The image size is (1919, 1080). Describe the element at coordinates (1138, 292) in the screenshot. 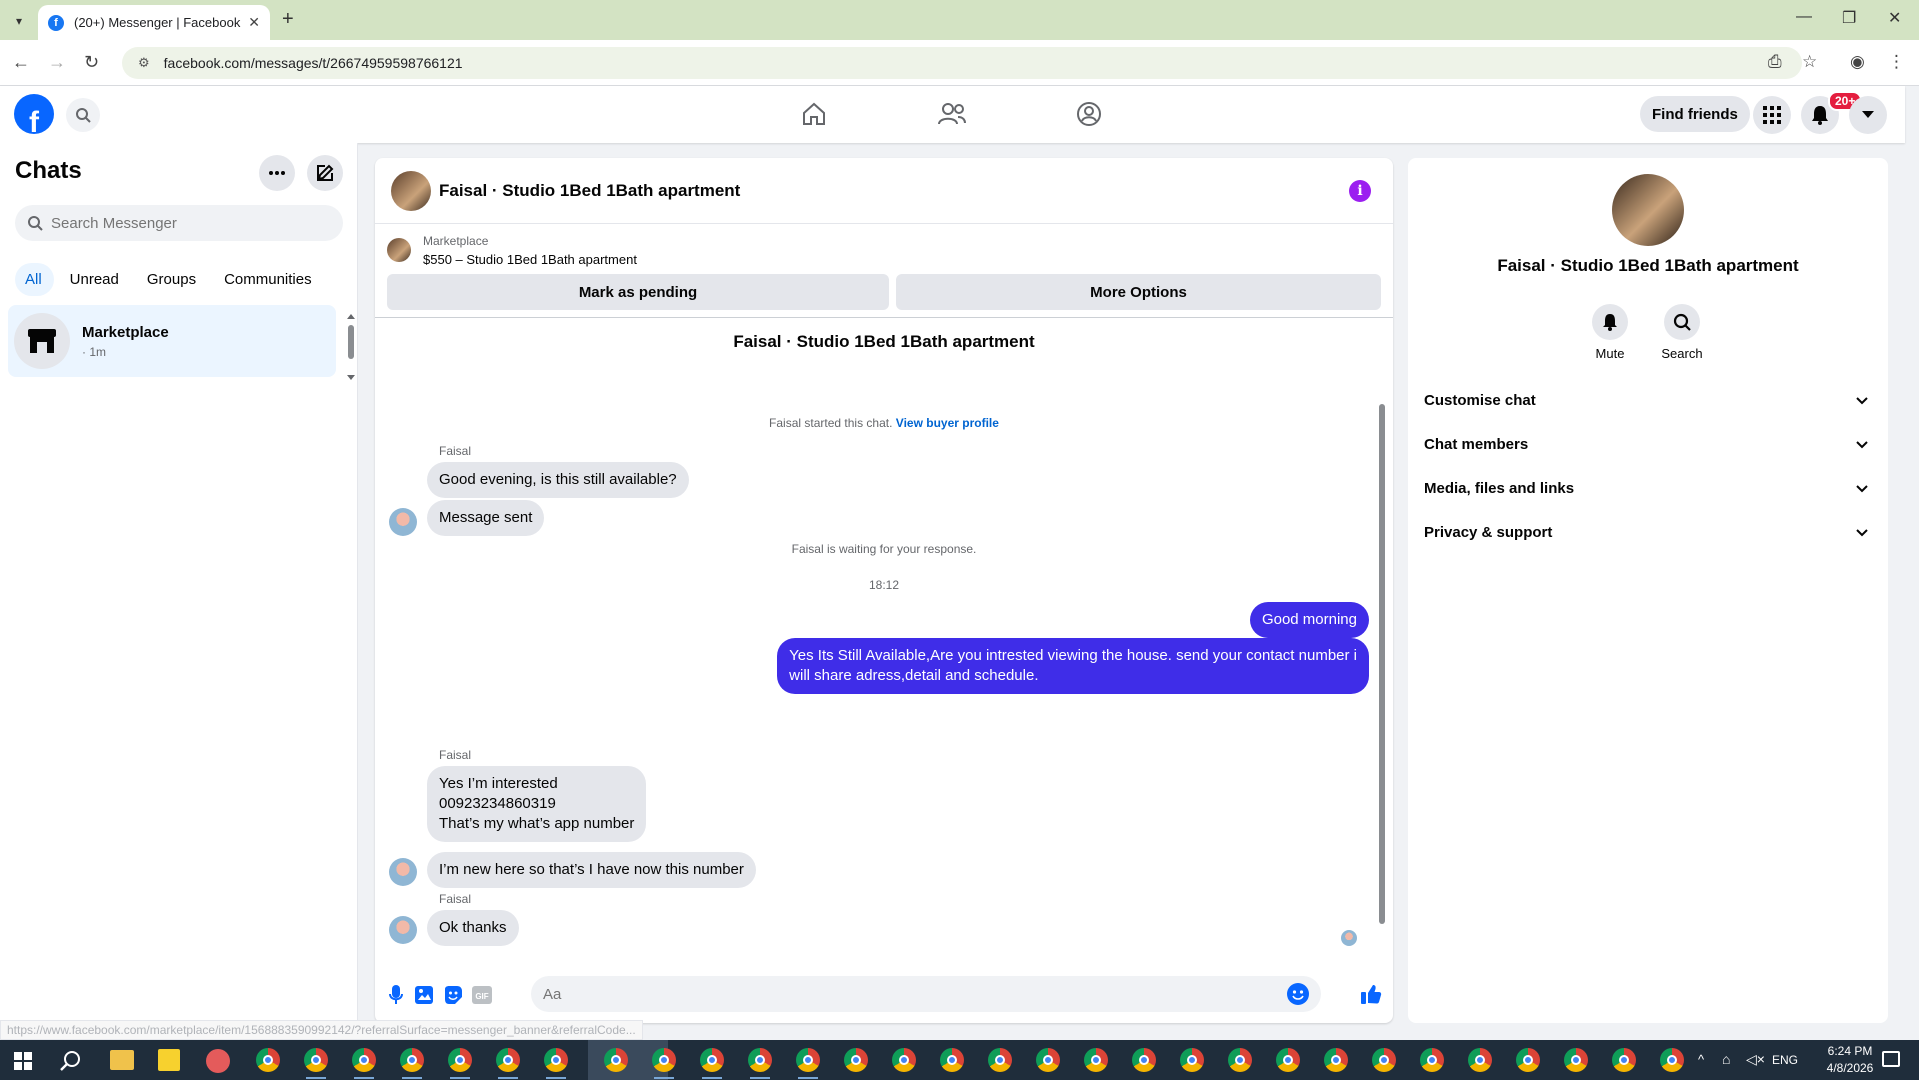

I see `more-options-button: More Options` at that location.